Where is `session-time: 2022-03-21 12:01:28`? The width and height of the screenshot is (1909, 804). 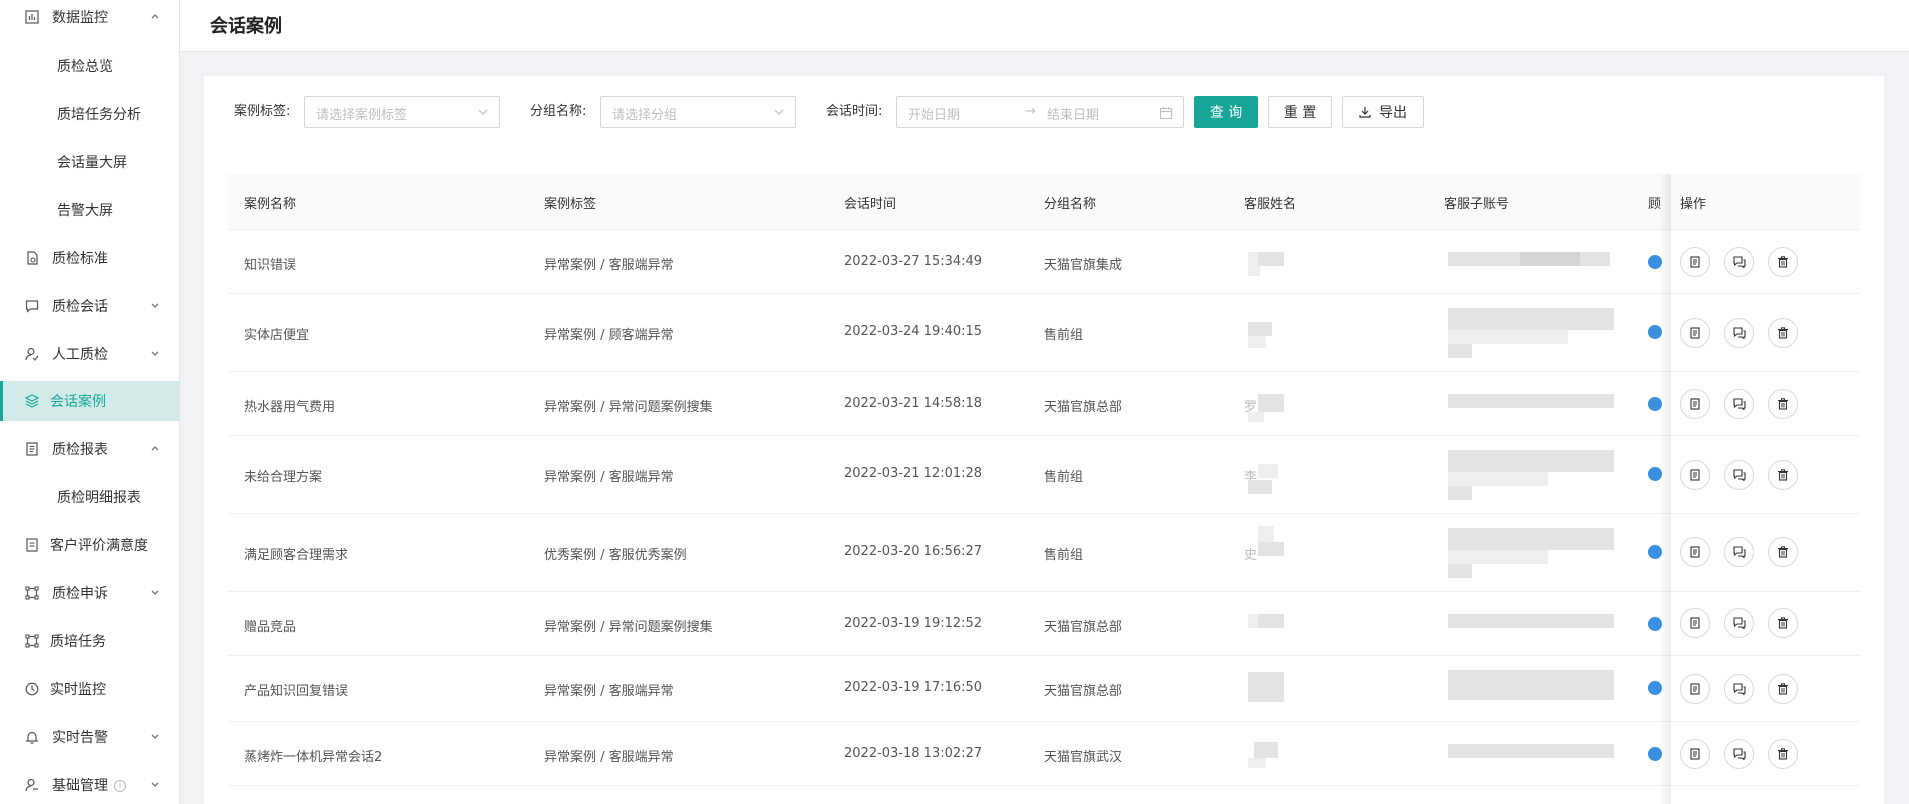 session-time: 2022-03-21 12:01:28 is located at coordinates (913, 473).